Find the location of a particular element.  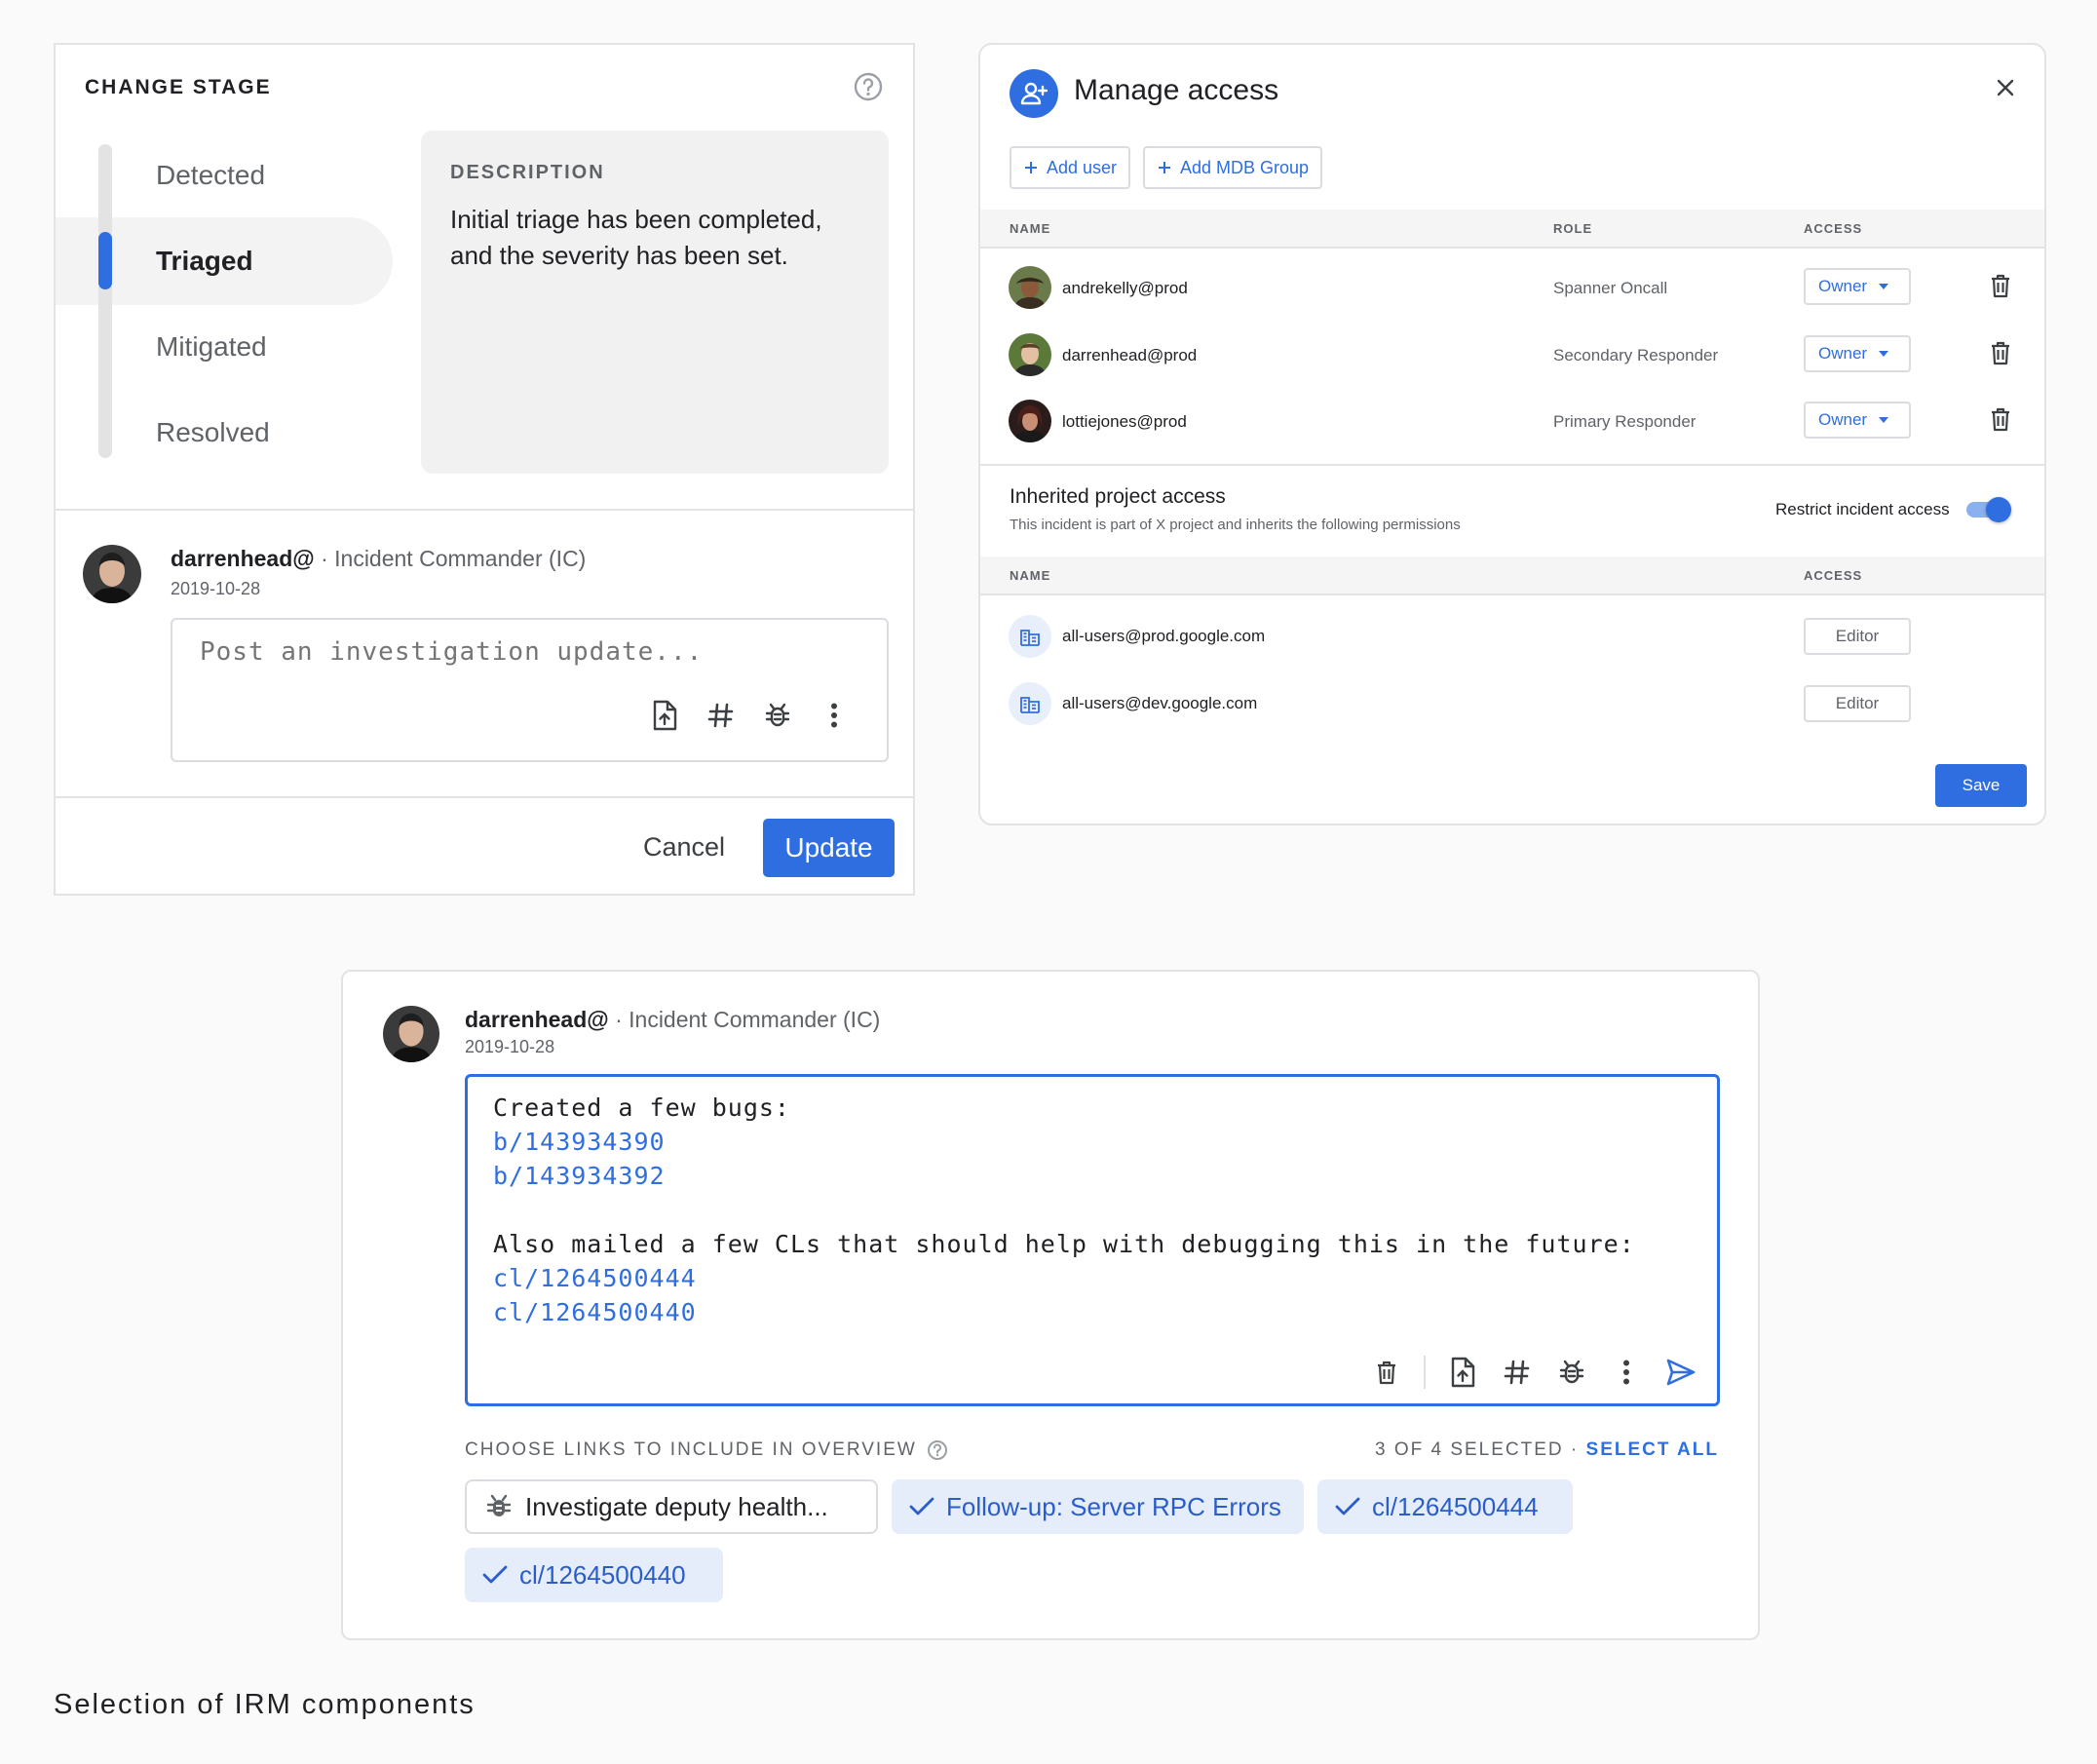

post-line is located at coordinates (1064, 1210).